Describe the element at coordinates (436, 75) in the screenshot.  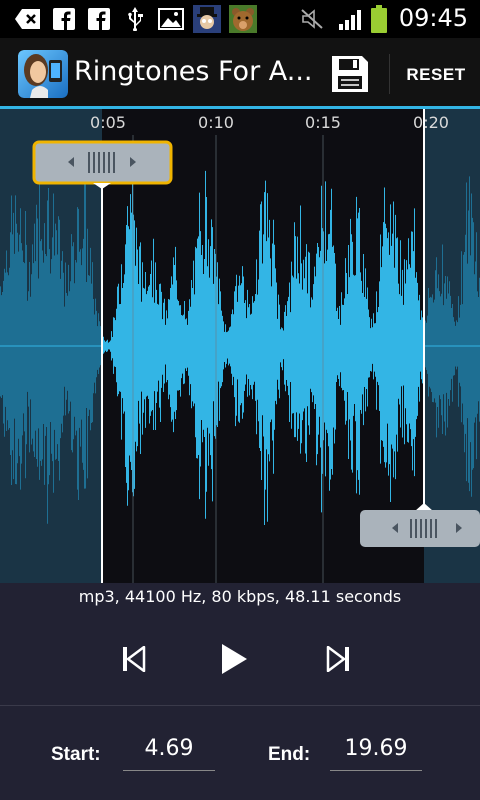
I see `reset-button: RESET` at that location.